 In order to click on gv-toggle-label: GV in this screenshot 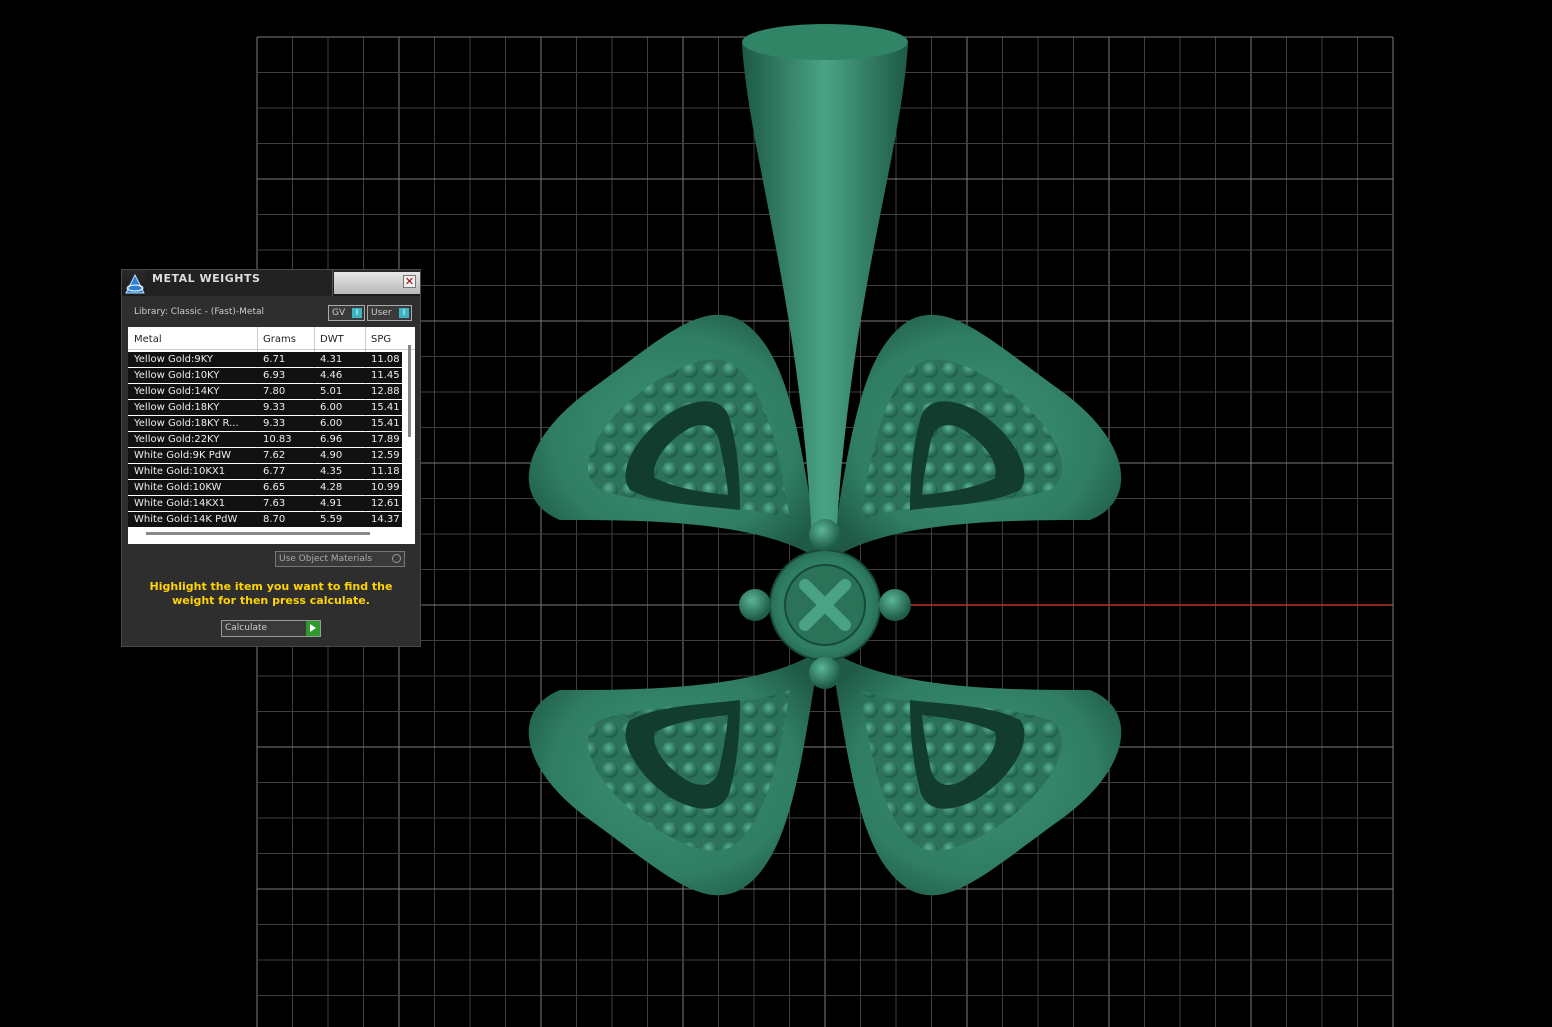, I will do `click(339, 313)`.